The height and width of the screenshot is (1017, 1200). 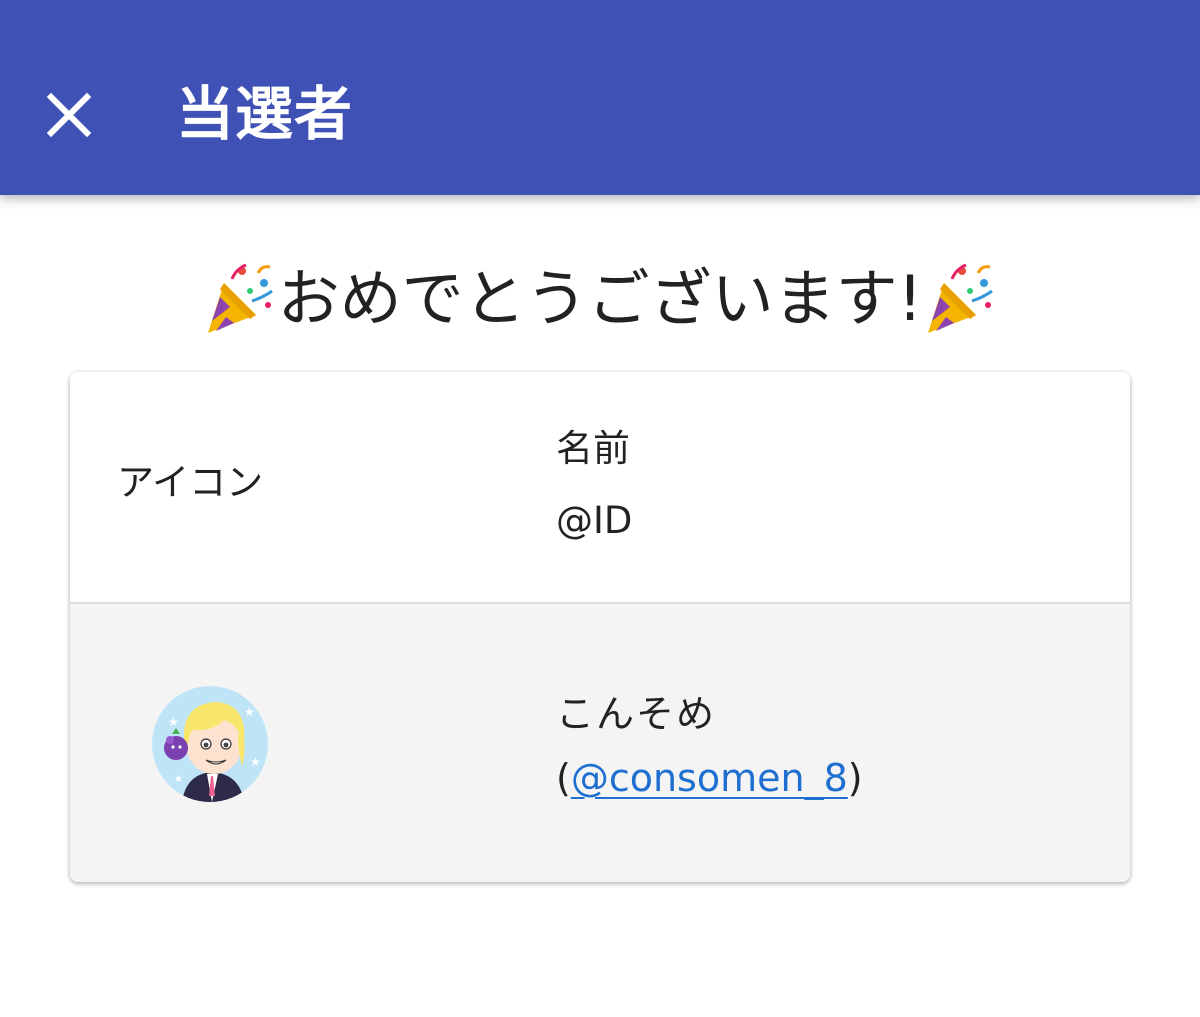 I want to click on congratulations-headline: おめでとうございます!, so click(x=600, y=299).